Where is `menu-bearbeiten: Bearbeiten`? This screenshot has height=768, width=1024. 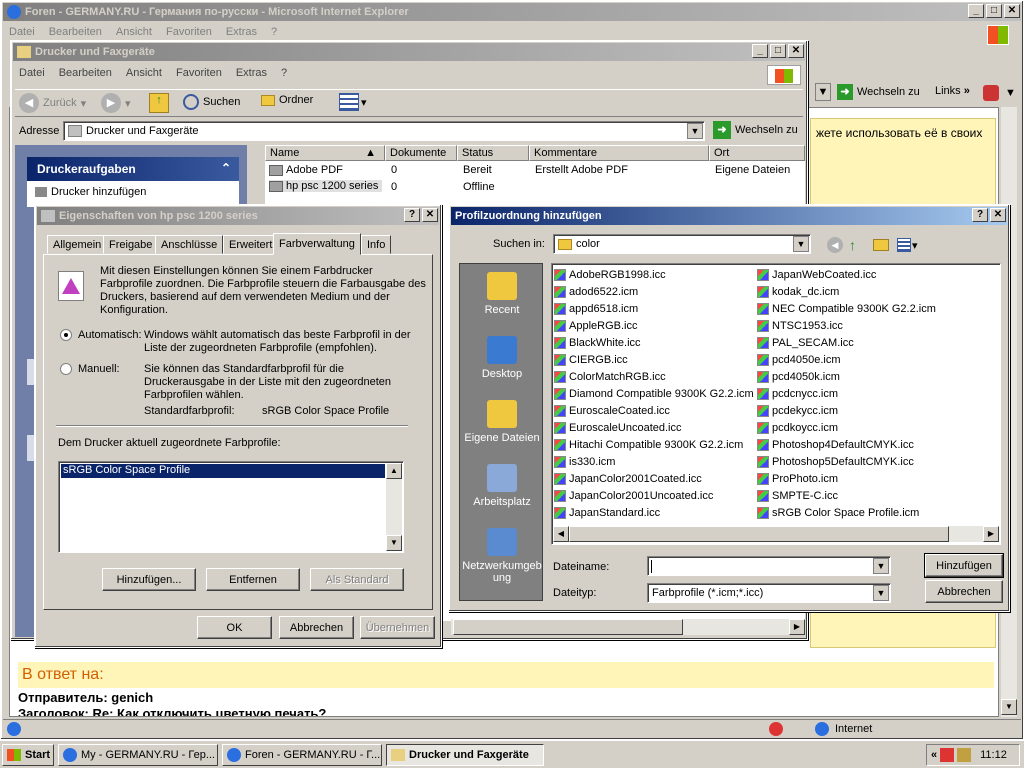 menu-bearbeiten: Bearbeiten is located at coordinates (85, 73).